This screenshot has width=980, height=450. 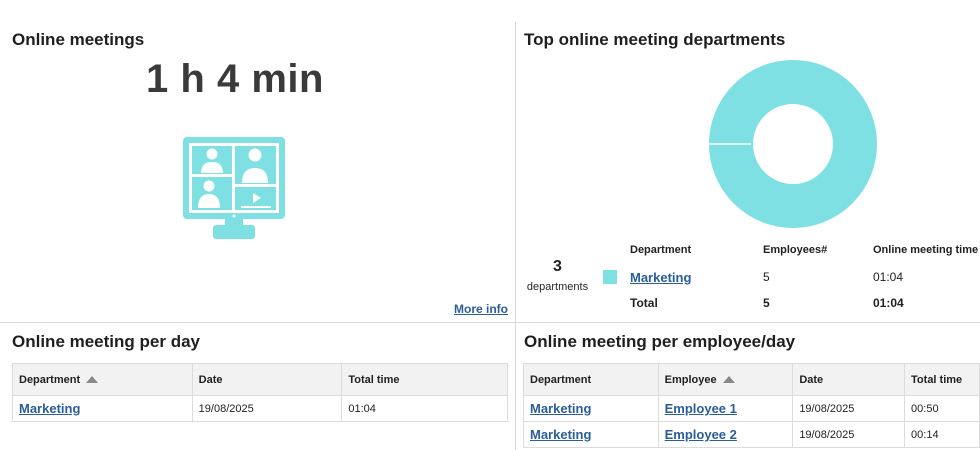 I want to click on per-employee-header-total-time: Total time, so click(x=942, y=379).